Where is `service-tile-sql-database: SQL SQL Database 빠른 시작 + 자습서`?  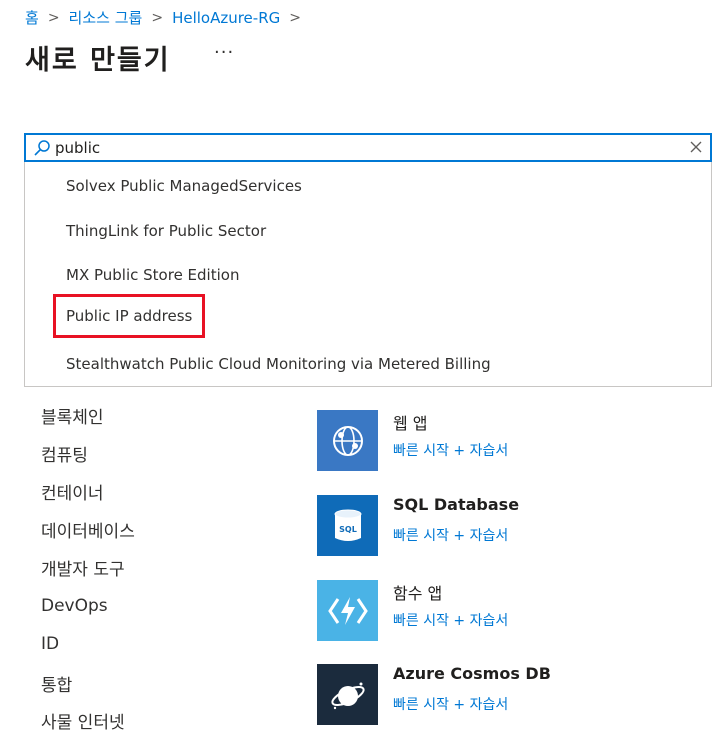 service-tile-sql-database: SQL SQL Database 빠른 시작 + 자습서 is located at coordinates (517, 526).